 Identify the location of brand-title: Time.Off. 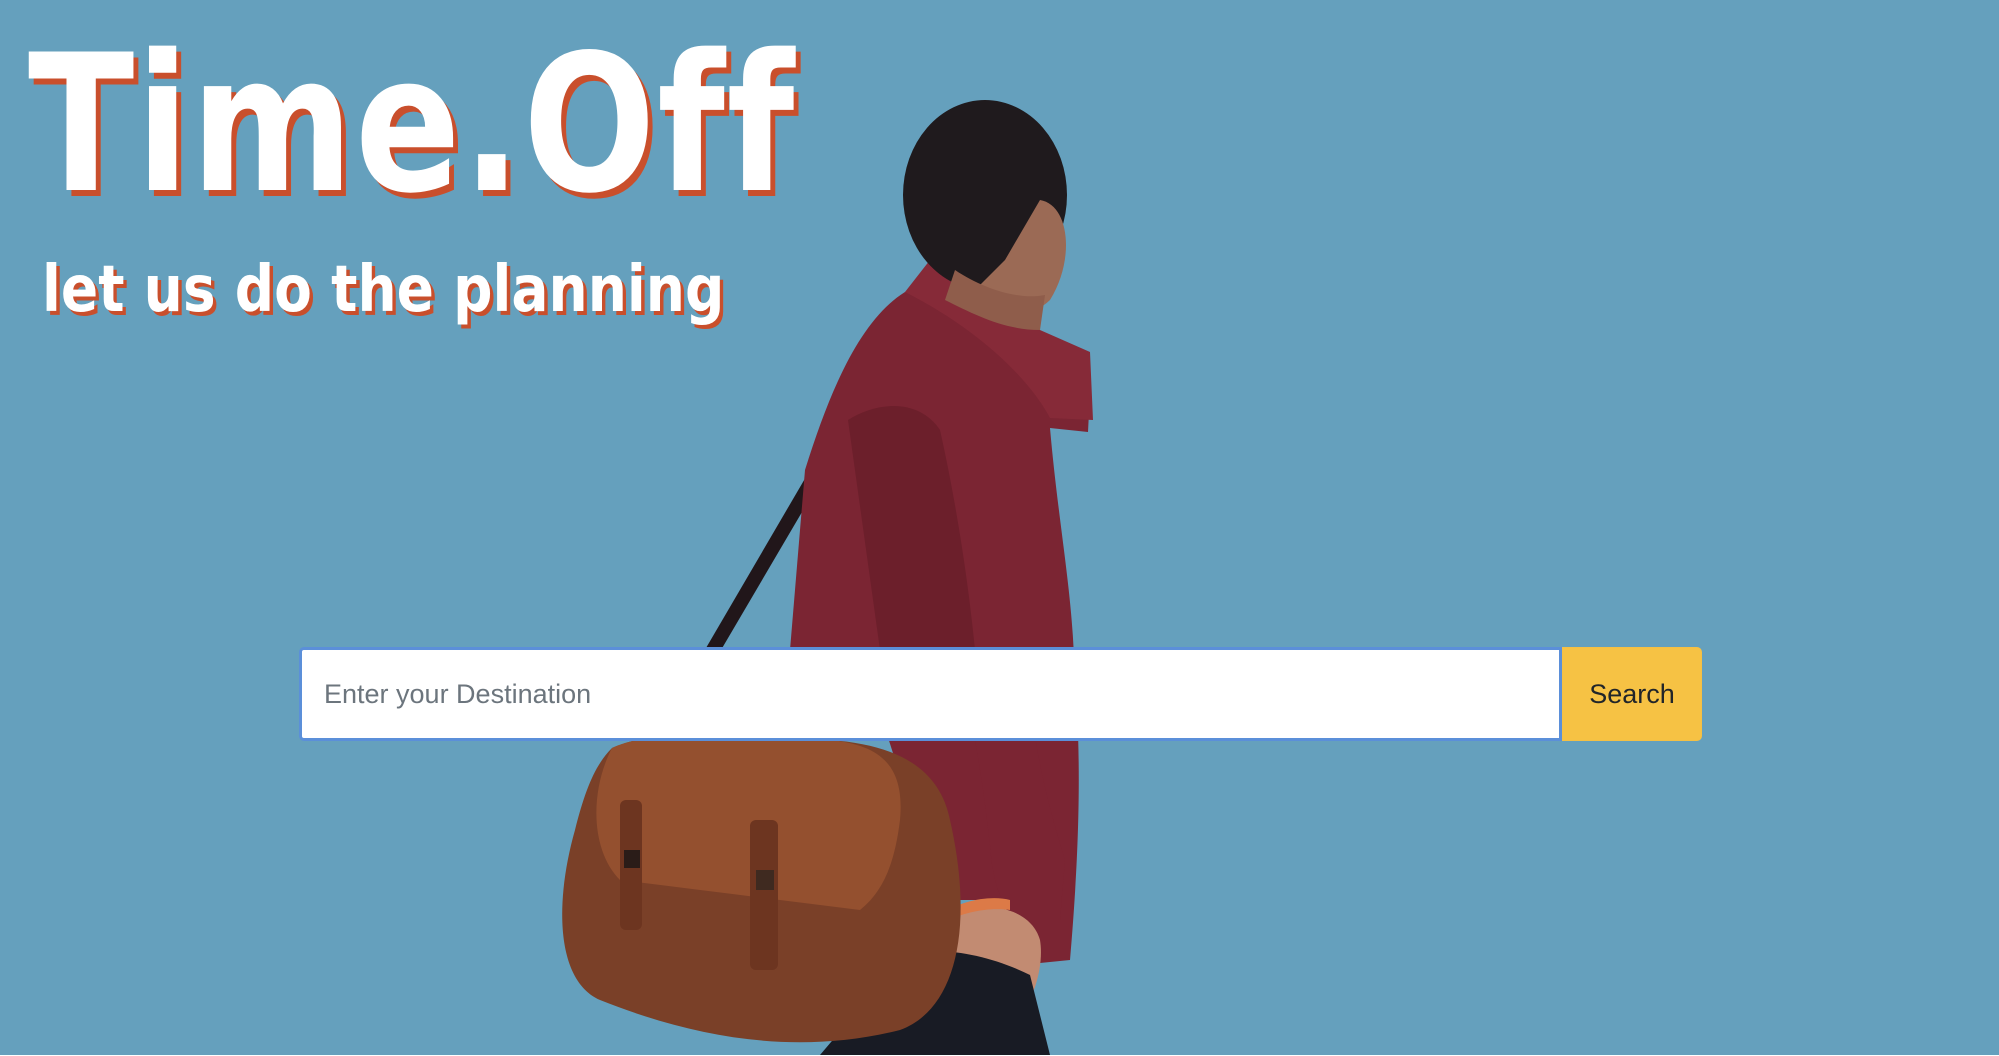
(412, 124).